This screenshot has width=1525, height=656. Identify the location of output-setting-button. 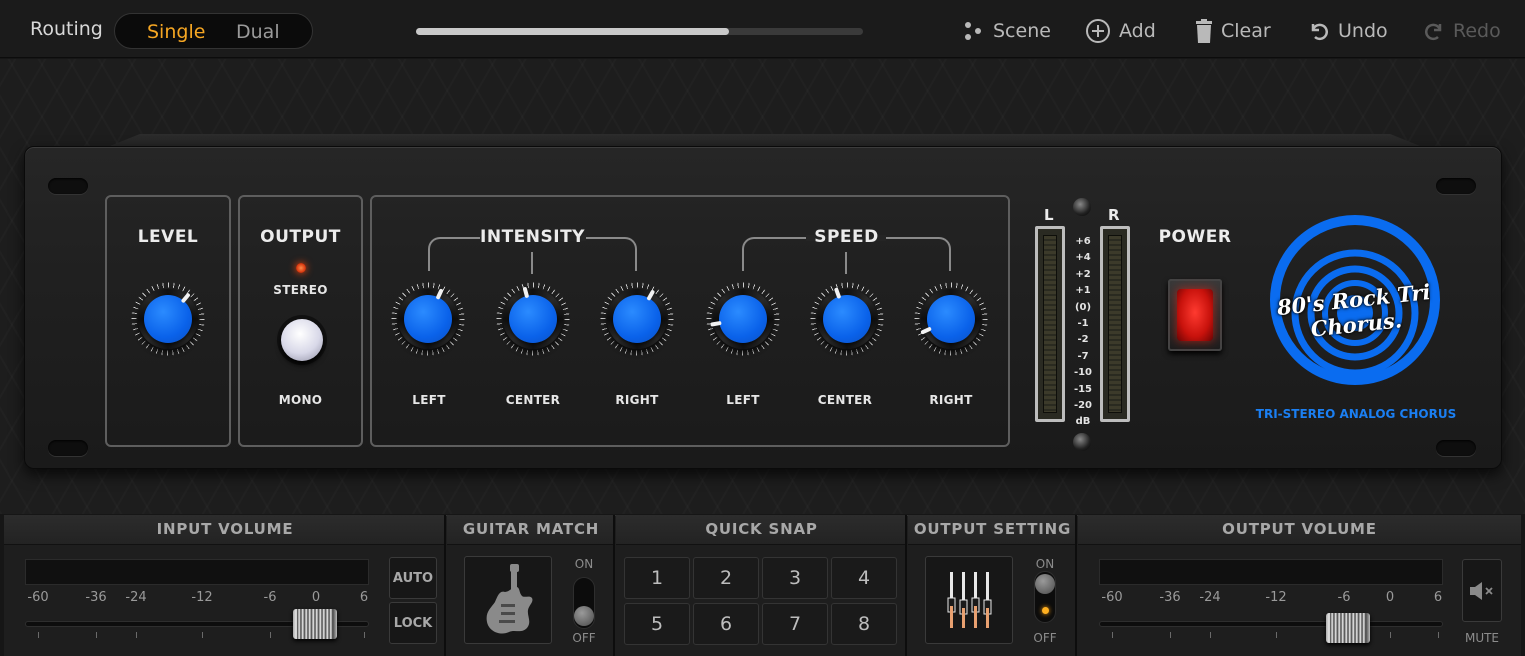
(969, 600).